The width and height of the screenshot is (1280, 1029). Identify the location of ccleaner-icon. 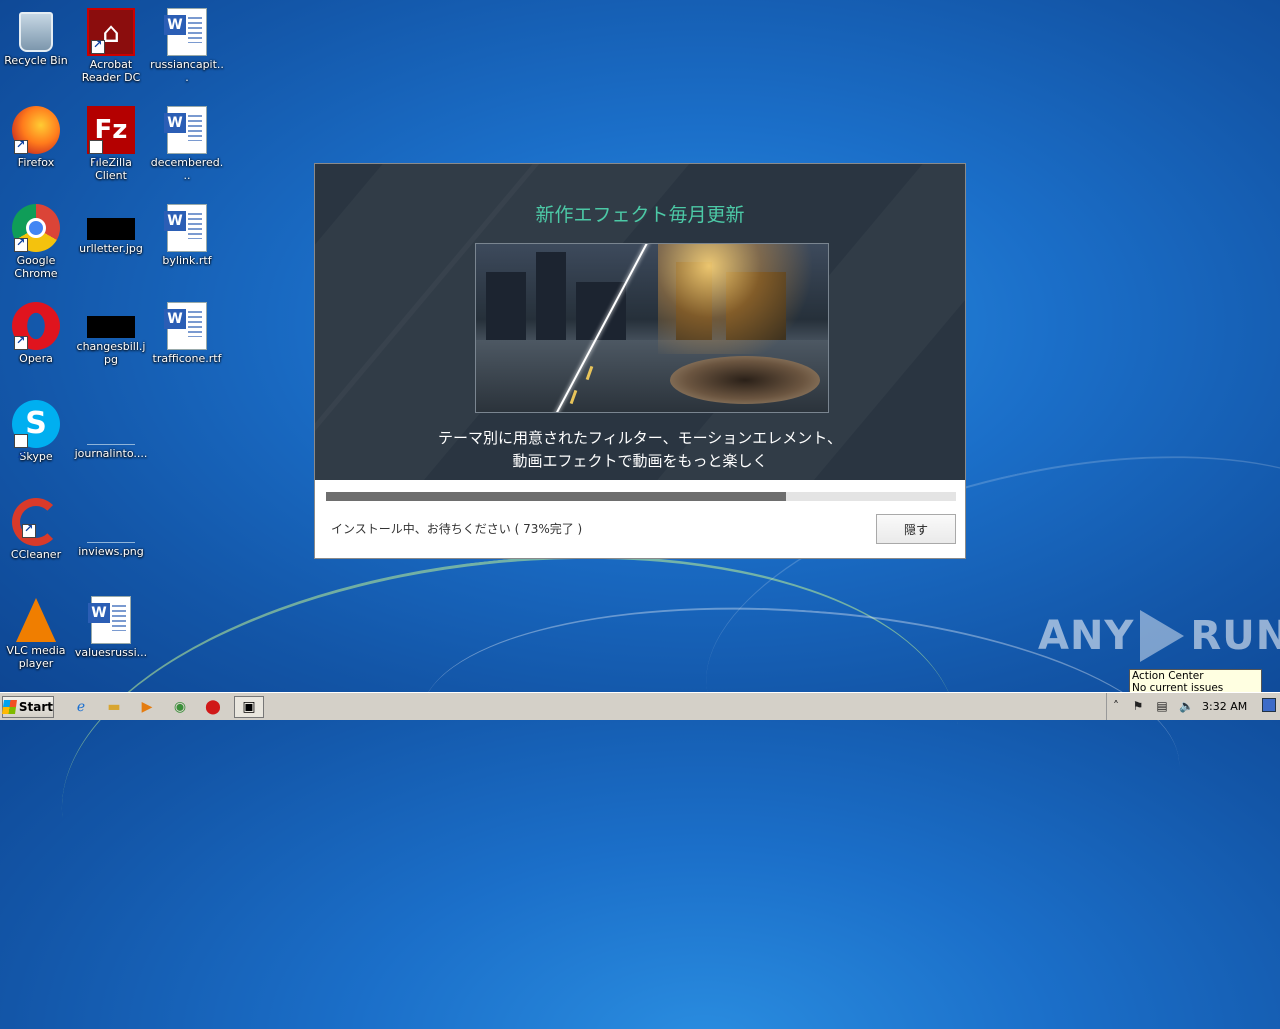
(36, 522).